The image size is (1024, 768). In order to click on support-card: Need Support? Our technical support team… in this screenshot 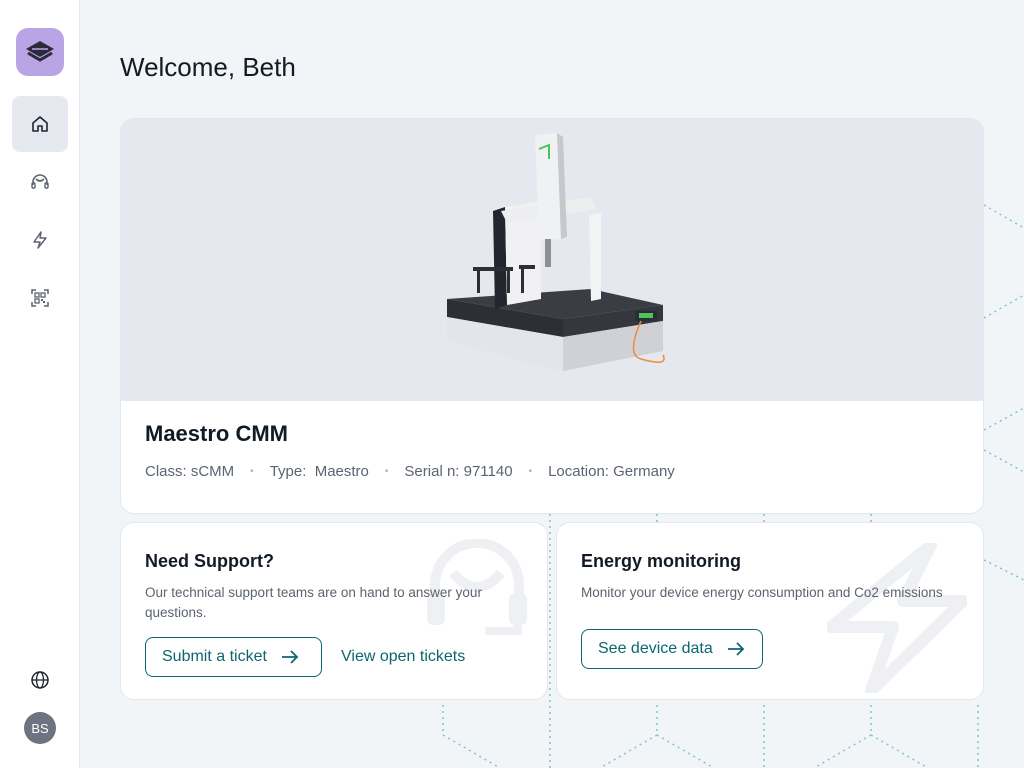, I will do `click(334, 611)`.